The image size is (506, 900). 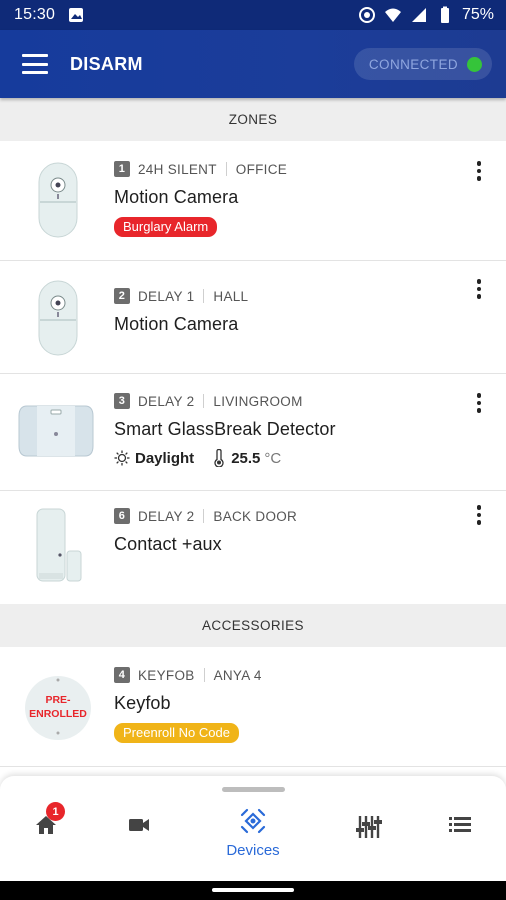 What do you see at coordinates (253, 547) in the screenshot?
I see `zone-row: 6 DELAY 2 BACK DOOR Contact +aux` at bounding box center [253, 547].